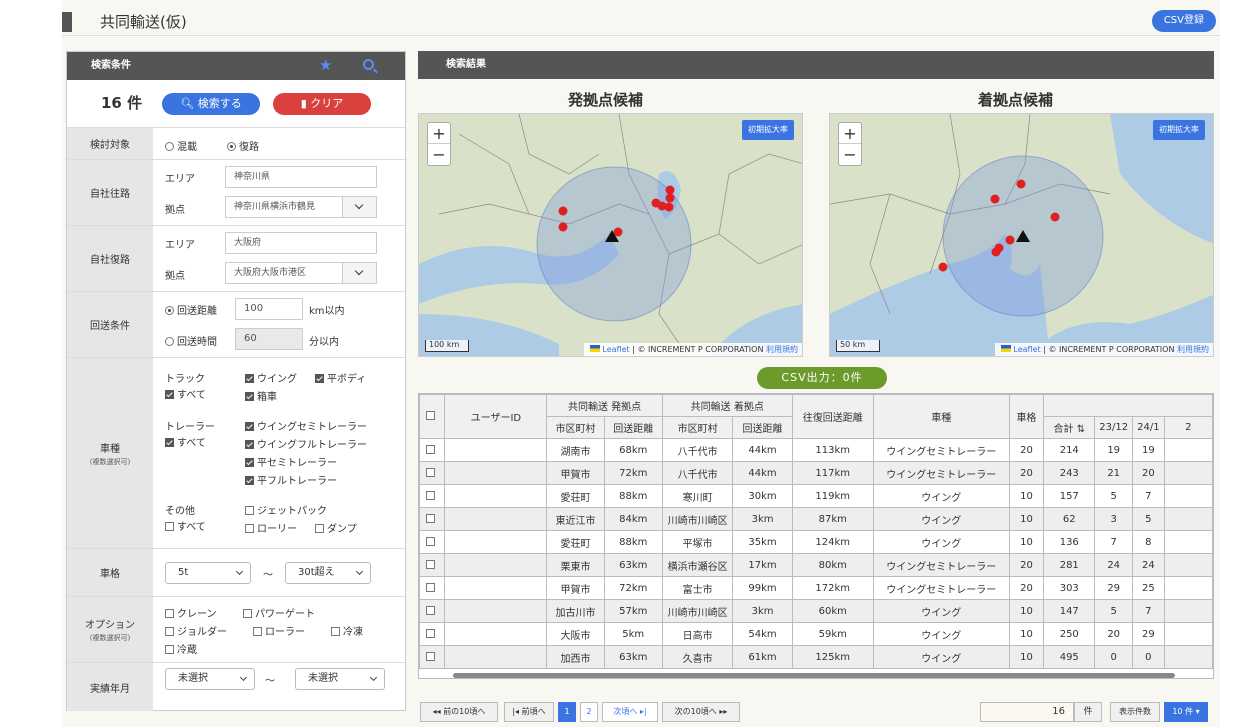 This screenshot has height=727, width=1240. I want to click on other-dump-checkbox: ダンプ, so click(336, 527).